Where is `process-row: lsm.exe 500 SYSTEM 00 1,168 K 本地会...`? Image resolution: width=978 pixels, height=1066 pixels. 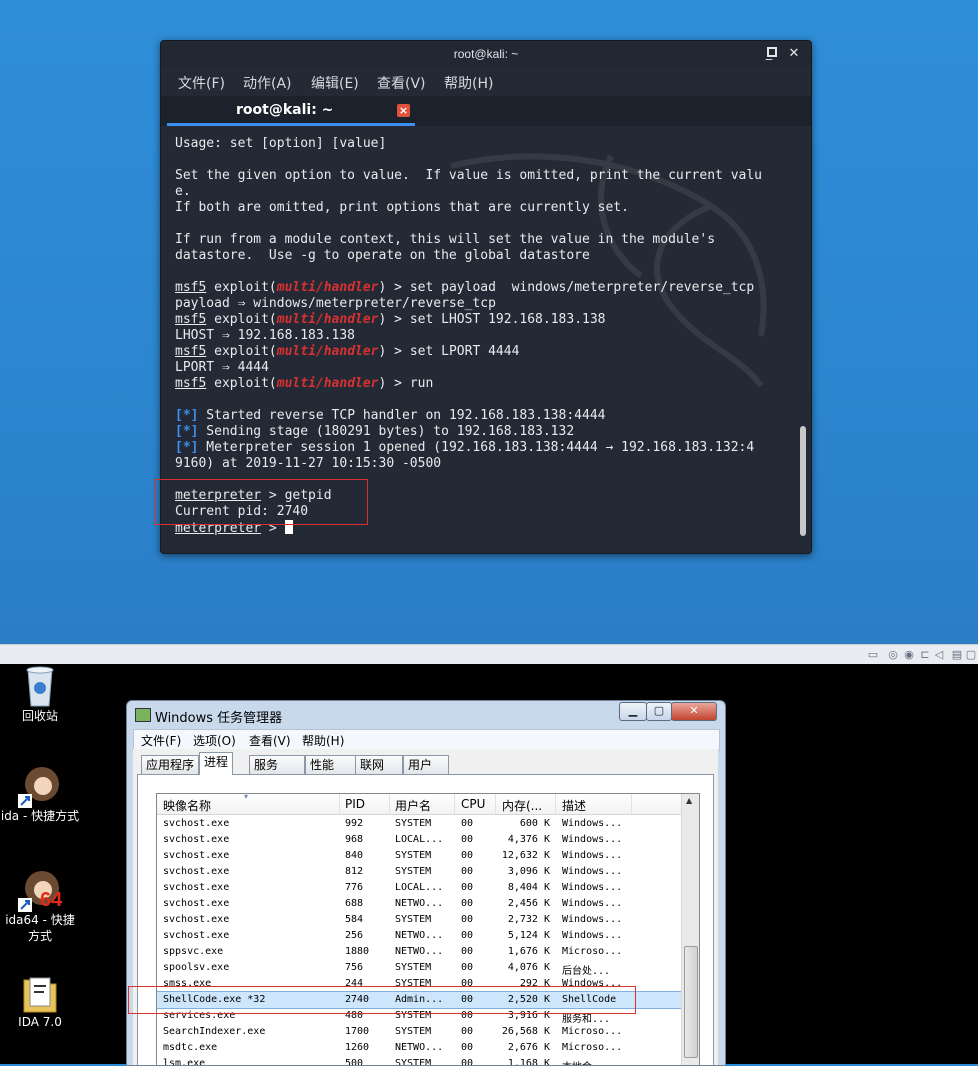
process-row: lsm.exe 500 SYSTEM 00 1,168 K 本地会... is located at coordinates (419, 1061).